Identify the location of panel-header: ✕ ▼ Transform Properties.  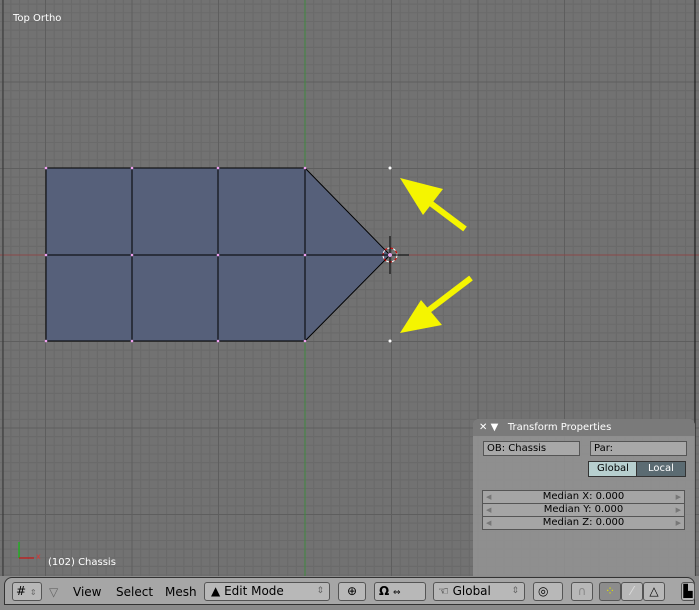
(584, 427).